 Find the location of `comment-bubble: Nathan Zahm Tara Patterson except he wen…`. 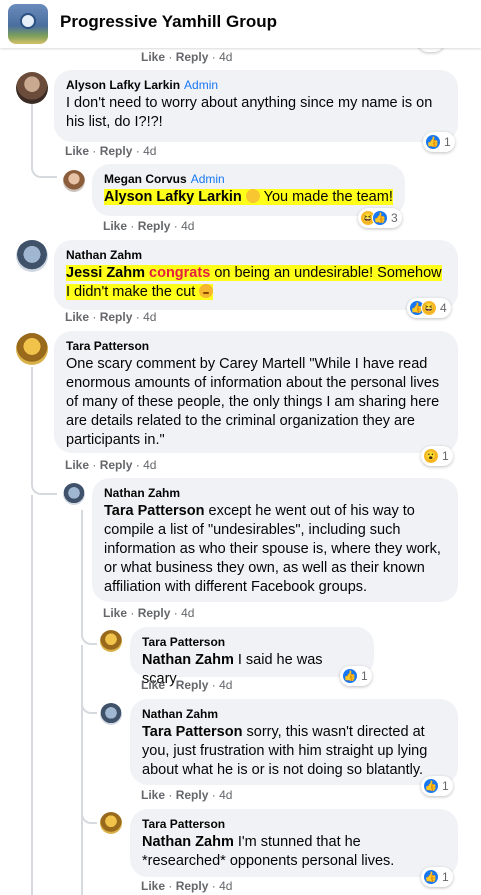

comment-bubble: Nathan Zahm Tara Patterson except he wen… is located at coordinates (275, 540).